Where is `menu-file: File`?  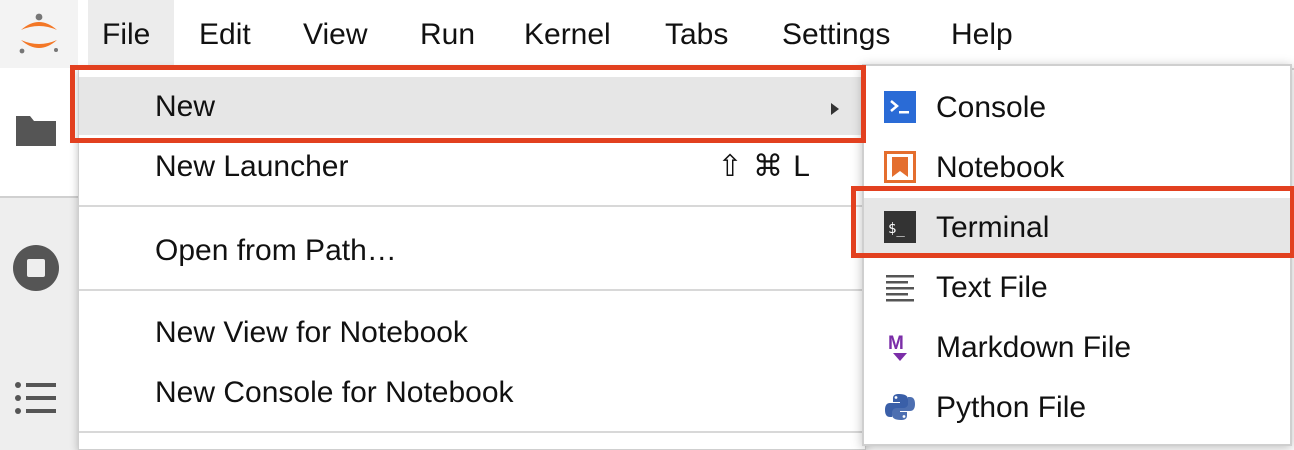 menu-file: File is located at coordinates (131, 34).